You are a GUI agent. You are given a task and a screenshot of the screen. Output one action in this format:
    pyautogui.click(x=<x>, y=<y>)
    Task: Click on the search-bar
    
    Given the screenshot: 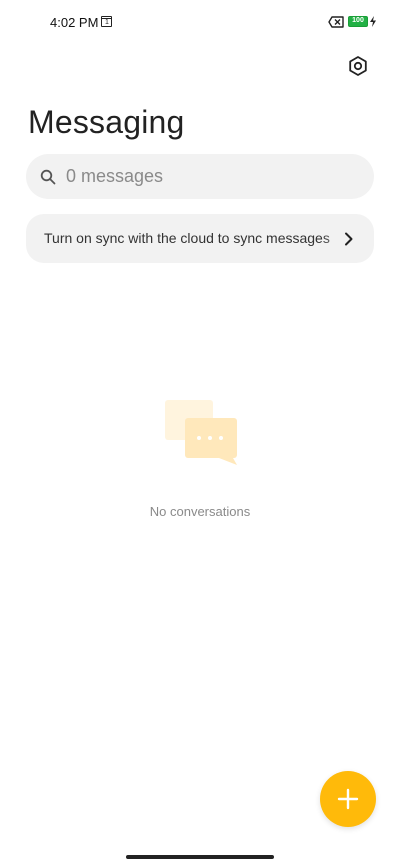 What is the action you would take?
    pyautogui.click(x=200, y=176)
    